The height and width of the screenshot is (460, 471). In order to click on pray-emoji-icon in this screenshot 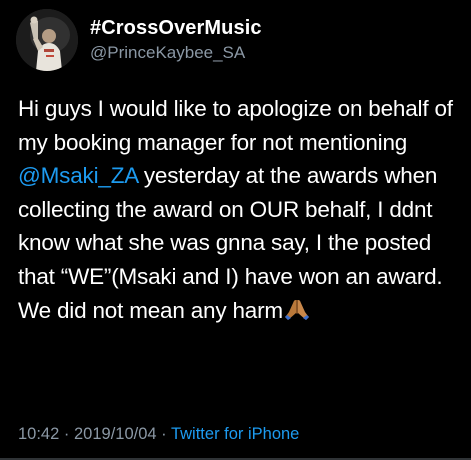, I will do `click(297, 308)`.